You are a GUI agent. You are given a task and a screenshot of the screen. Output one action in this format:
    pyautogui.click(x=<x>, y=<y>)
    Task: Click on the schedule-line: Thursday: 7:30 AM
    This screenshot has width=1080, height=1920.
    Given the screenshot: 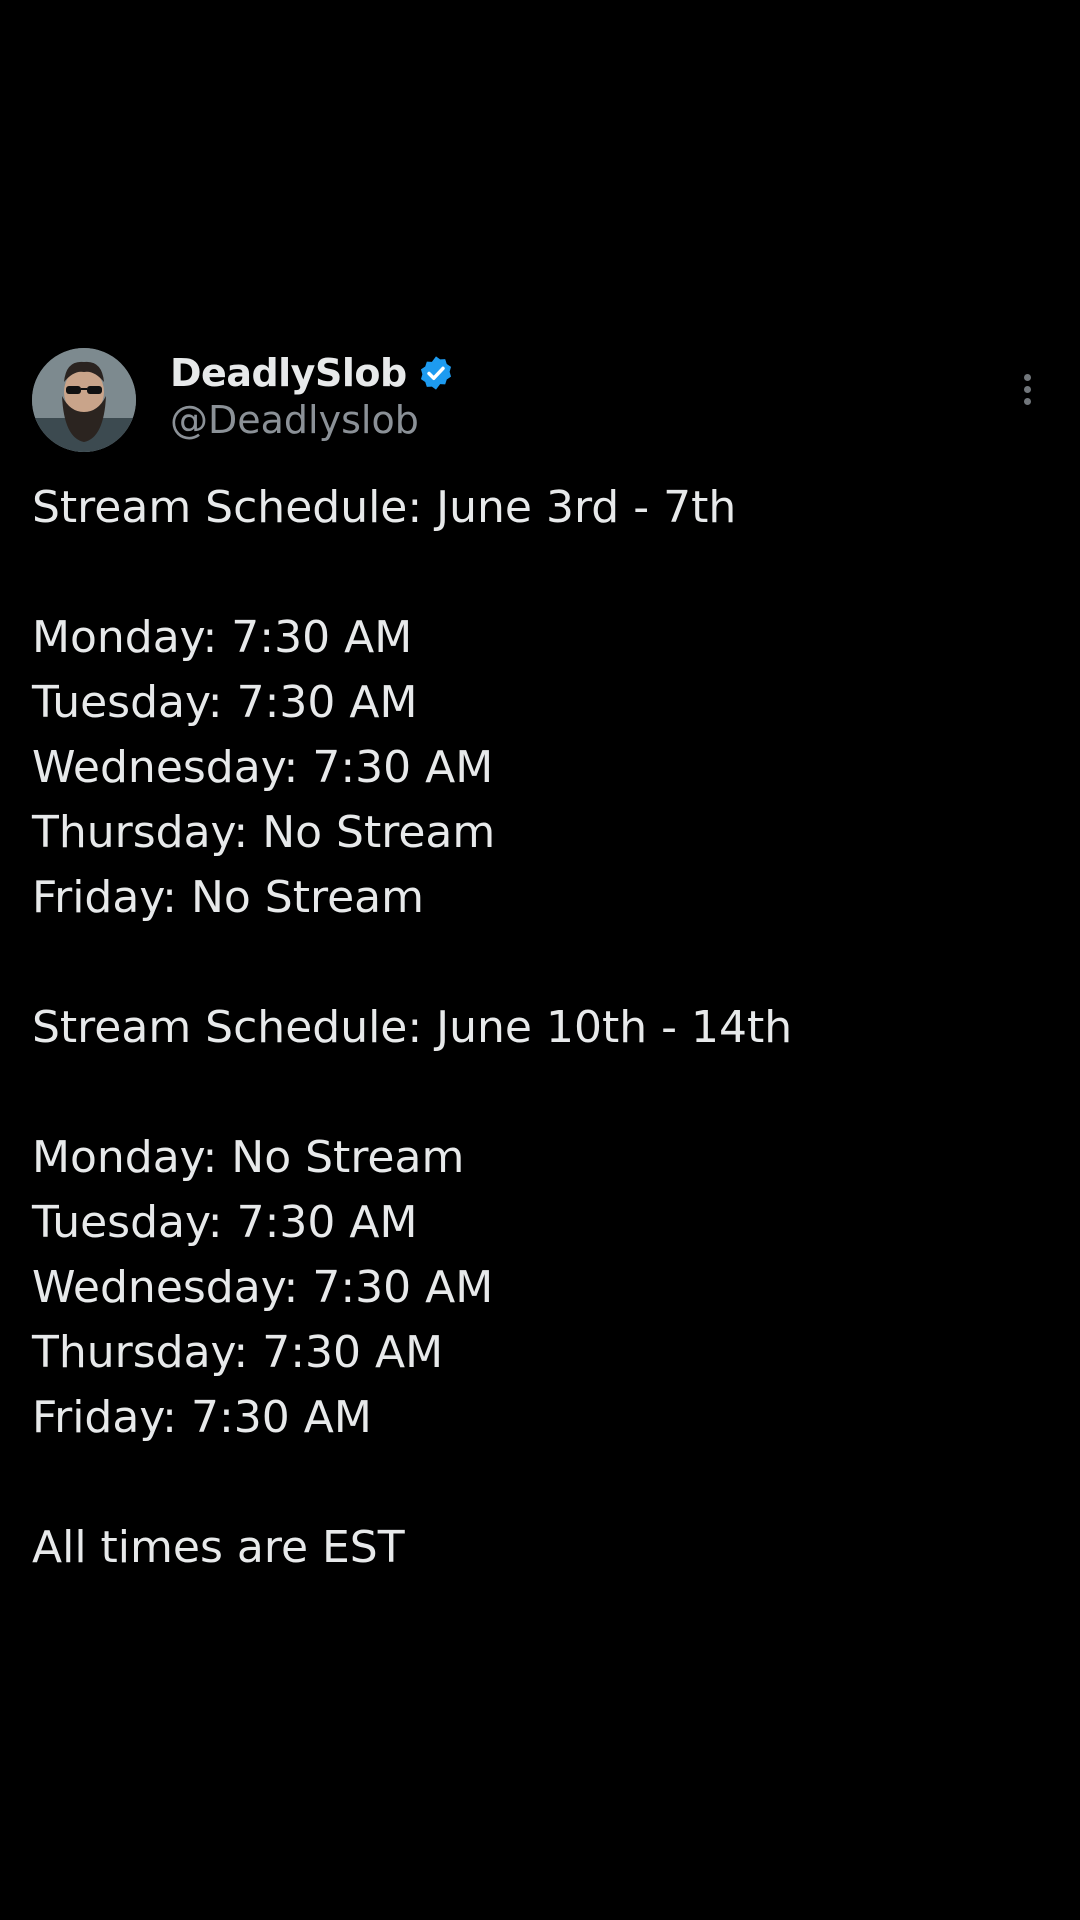 What is the action you would take?
    pyautogui.click(x=238, y=1352)
    